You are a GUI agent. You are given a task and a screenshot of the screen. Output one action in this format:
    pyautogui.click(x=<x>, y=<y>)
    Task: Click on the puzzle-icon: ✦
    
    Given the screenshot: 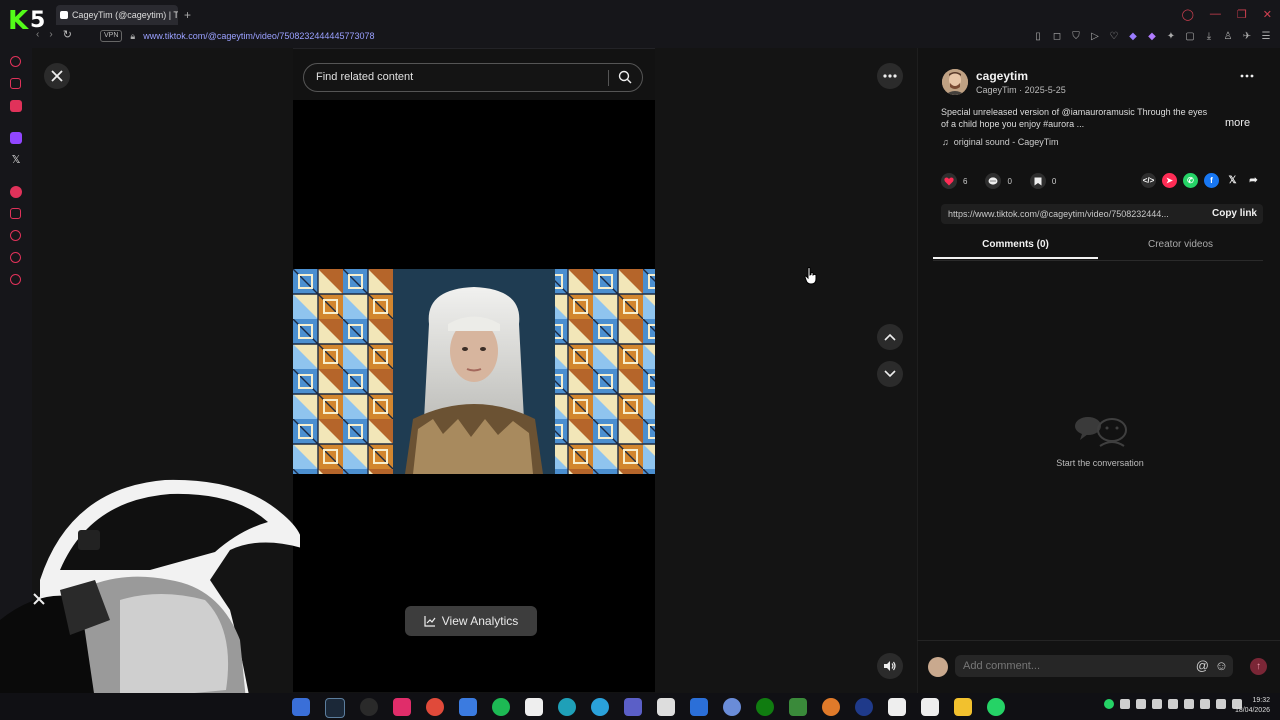 What is the action you would take?
    pyautogui.click(x=1171, y=36)
    